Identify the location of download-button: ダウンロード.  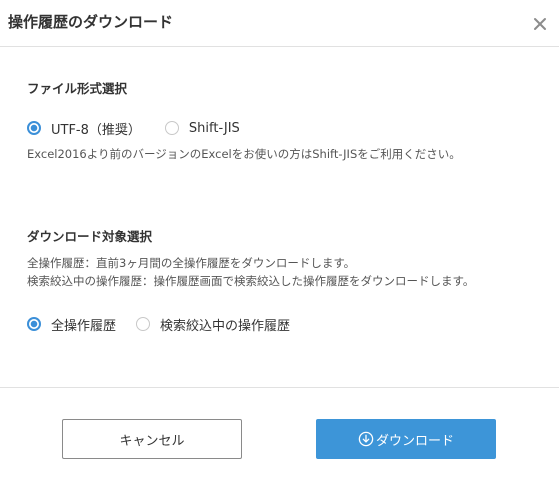
(406, 439).